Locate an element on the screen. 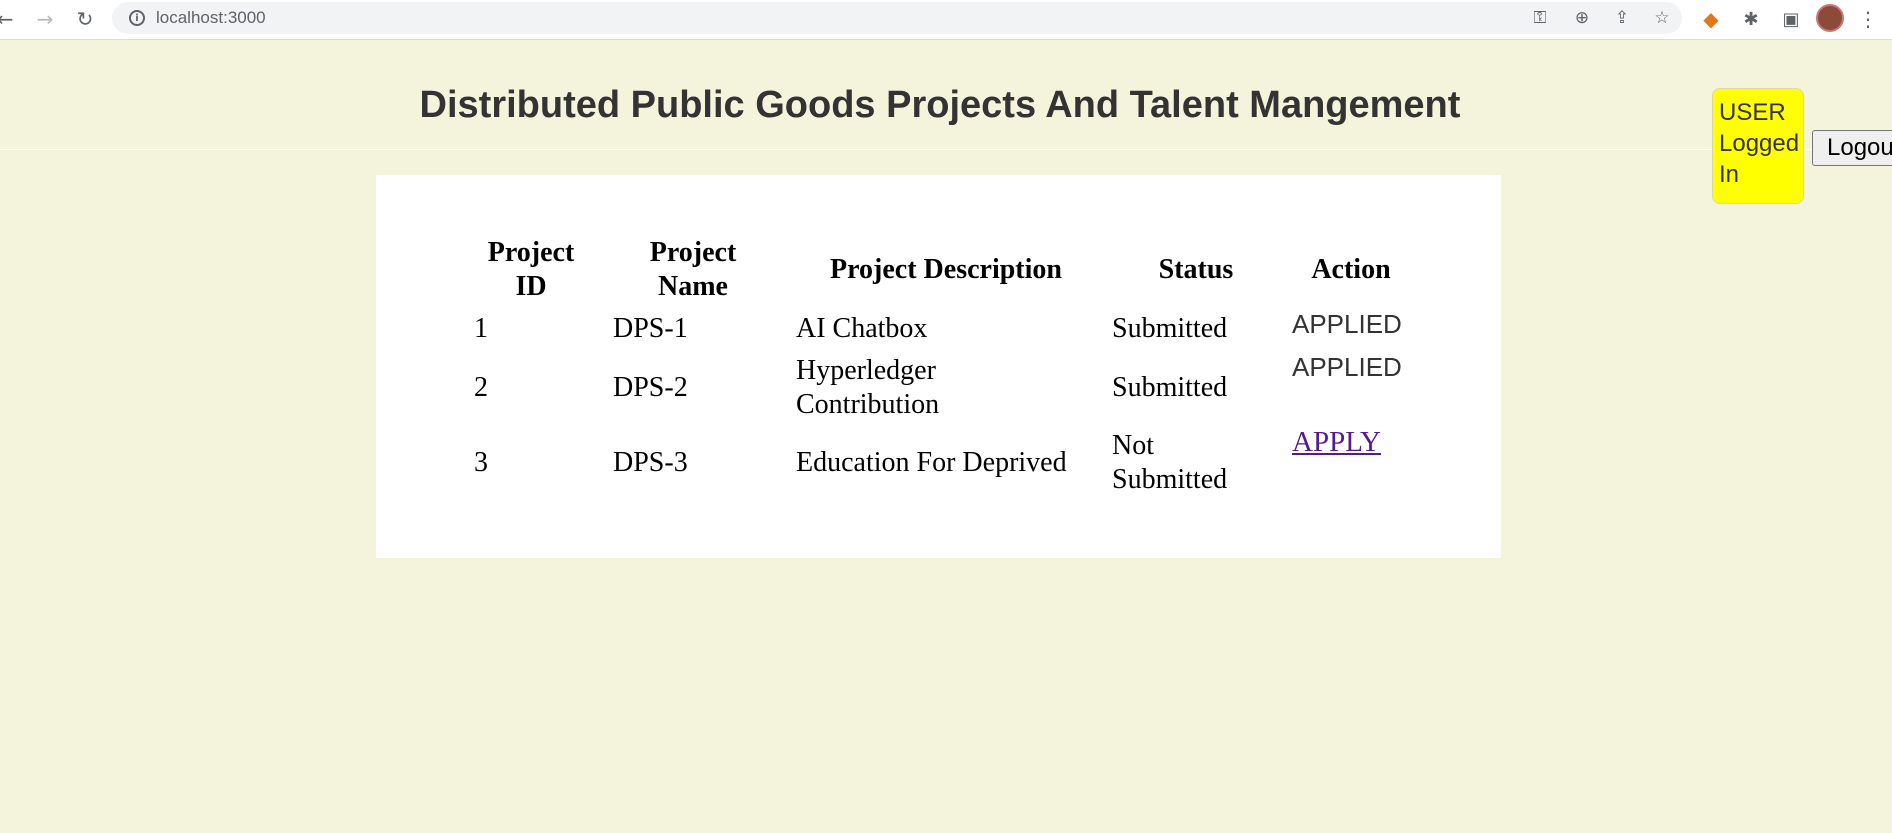  row-1-status: Submitted is located at coordinates (1170, 328).